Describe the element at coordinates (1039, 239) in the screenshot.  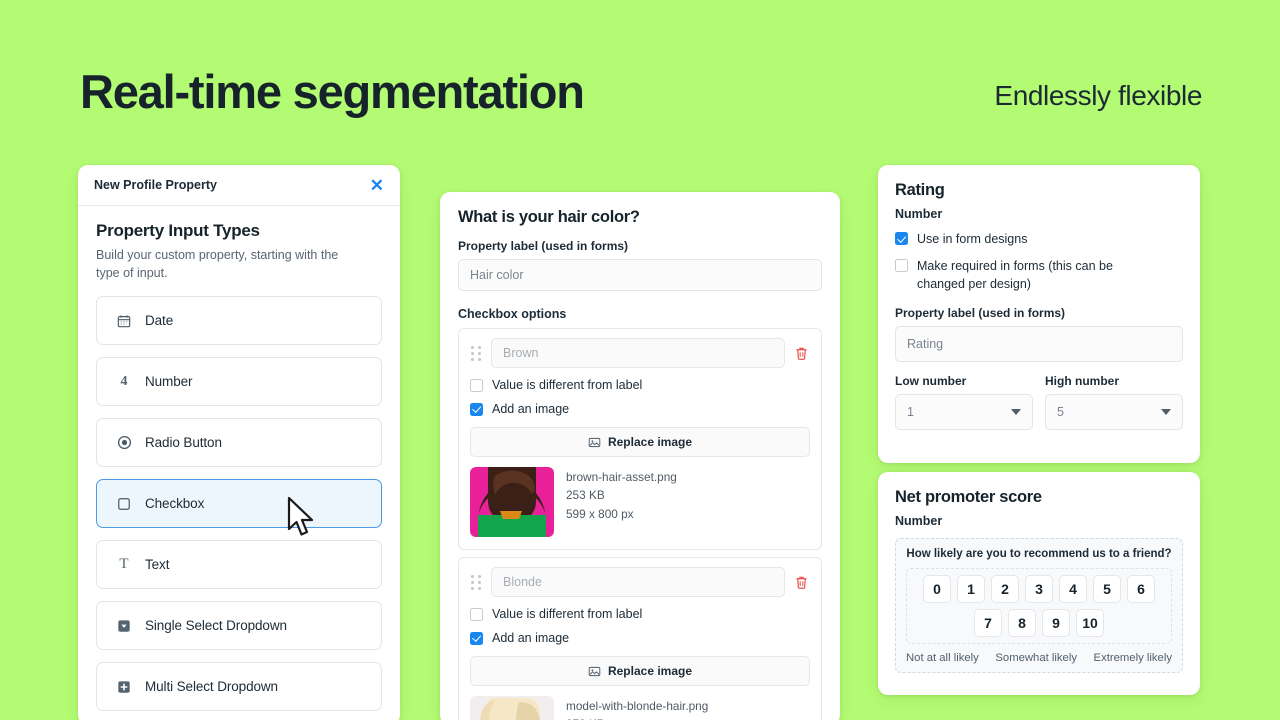
I see `use-in-forms-row: Use in form designs` at that location.